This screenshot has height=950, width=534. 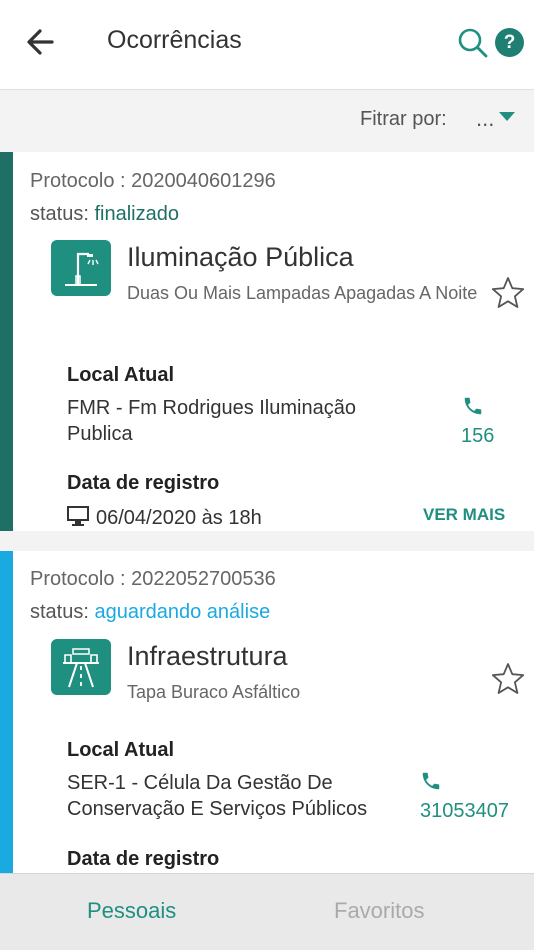 I want to click on monitor-icon, so click(x=78, y=516).